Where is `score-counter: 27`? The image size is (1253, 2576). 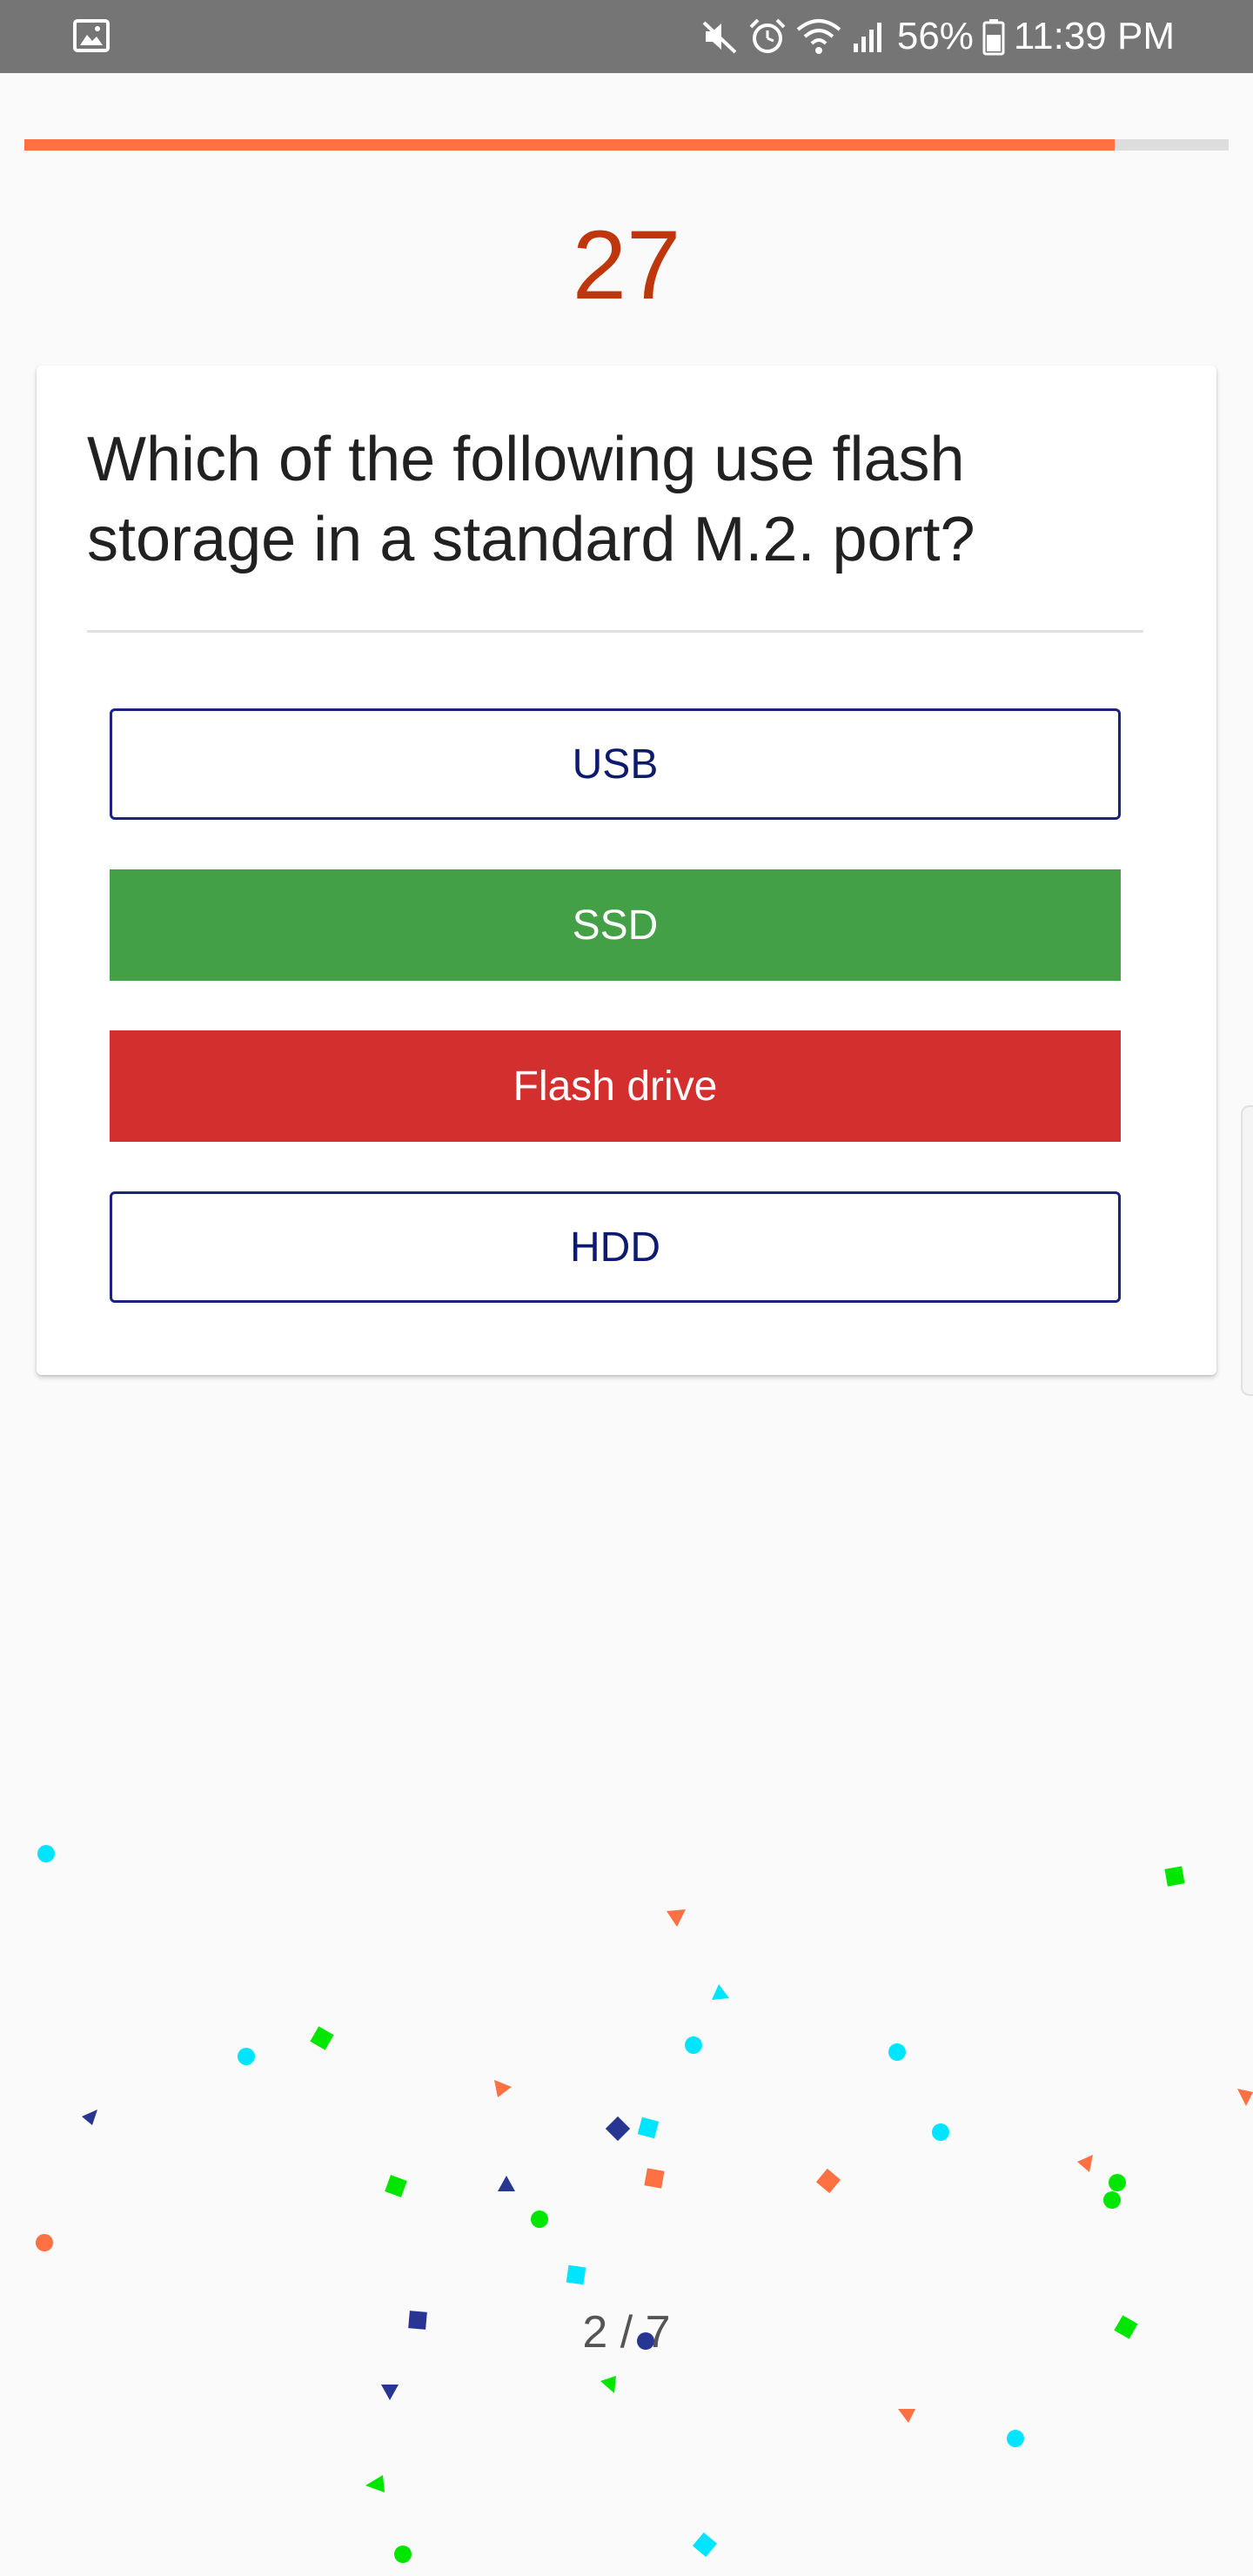 score-counter: 27 is located at coordinates (626, 265).